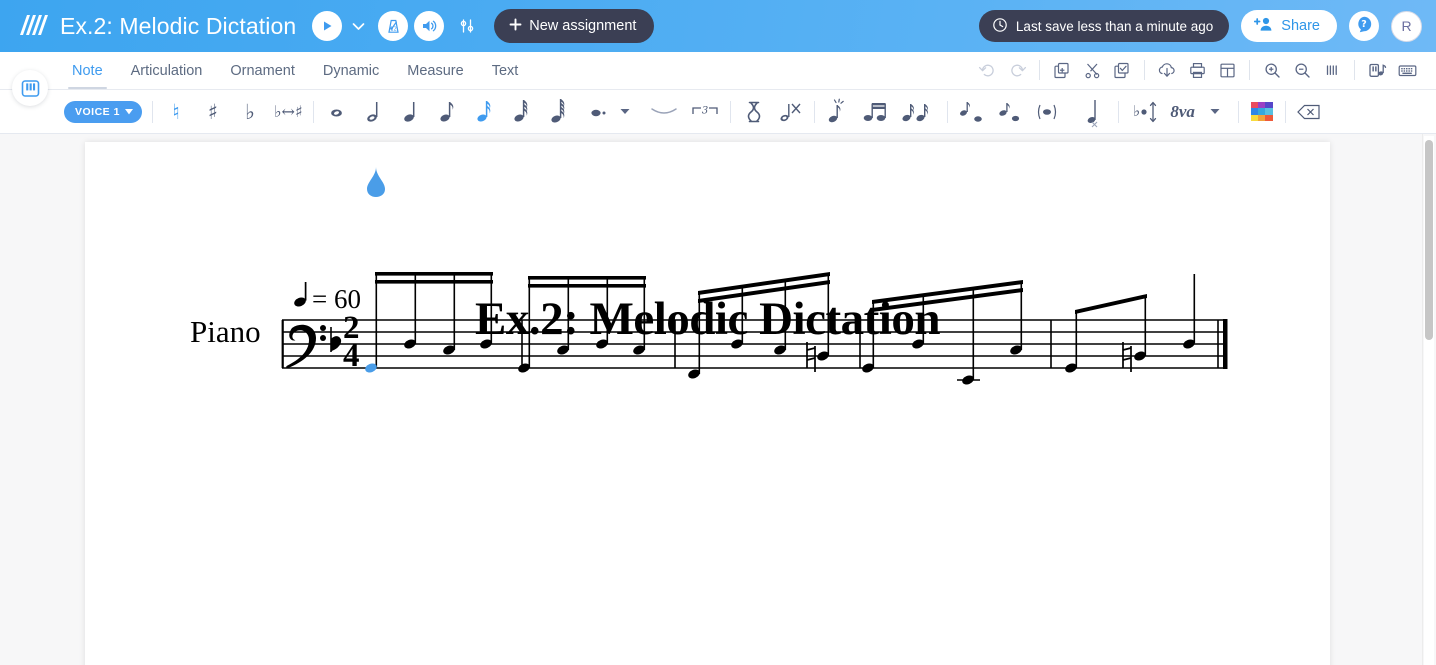 This screenshot has height=665, width=1436. What do you see at coordinates (411, 112) in the screenshot?
I see `quarter-note-icon` at bounding box center [411, 112].